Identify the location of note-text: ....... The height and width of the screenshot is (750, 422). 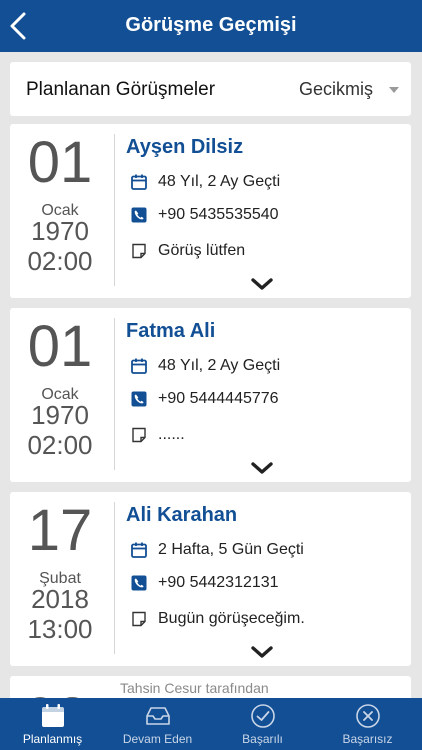
(171, 434).